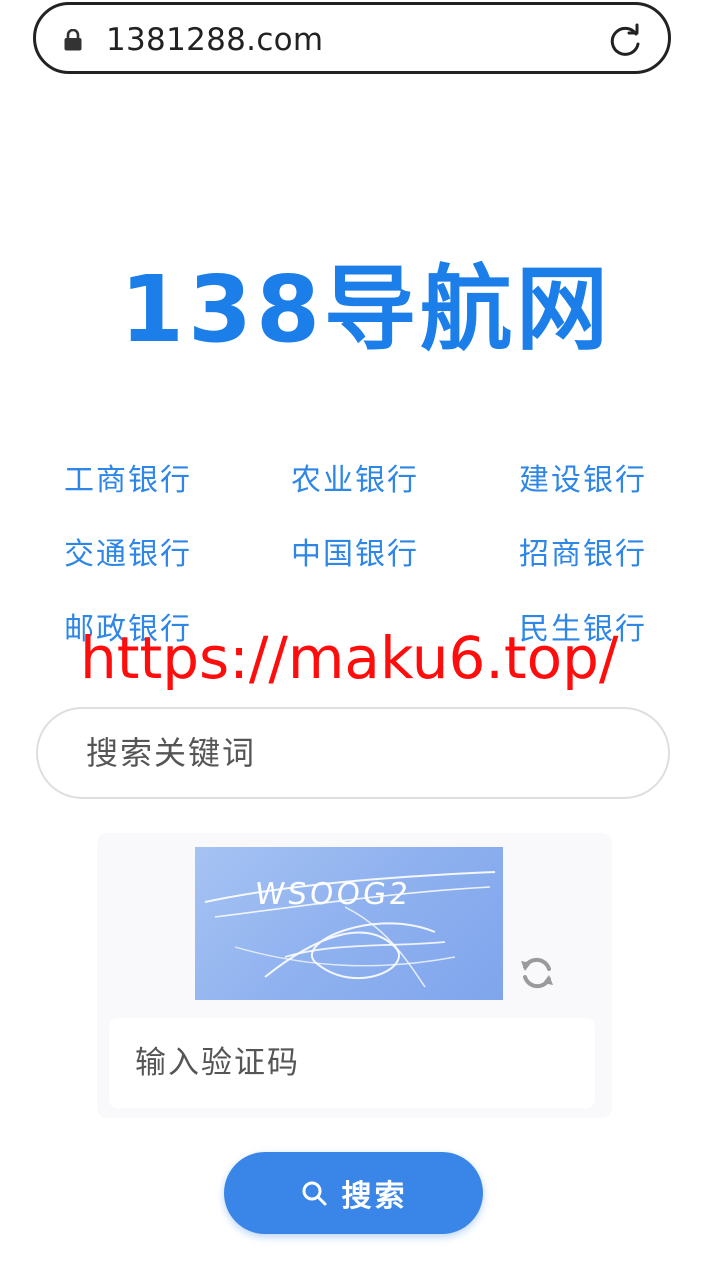  I want to click on bank-link-cmb: 招商银行, so click(583, 555).